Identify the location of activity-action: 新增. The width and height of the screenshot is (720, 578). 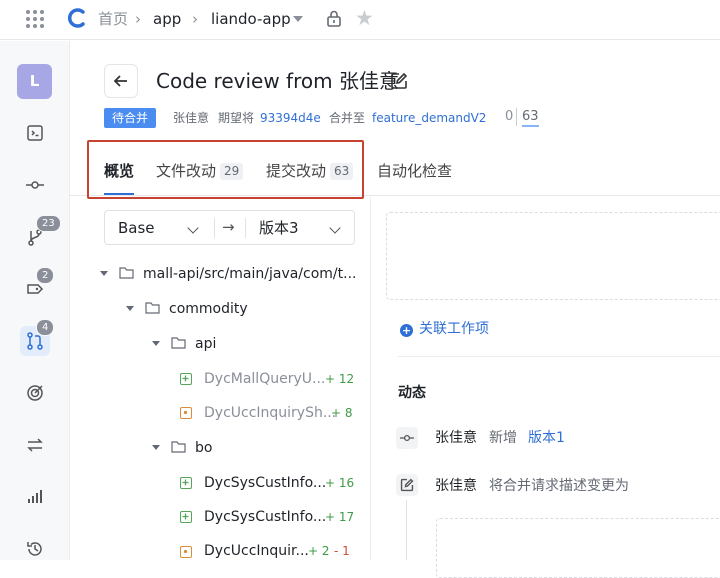
(503, 438).